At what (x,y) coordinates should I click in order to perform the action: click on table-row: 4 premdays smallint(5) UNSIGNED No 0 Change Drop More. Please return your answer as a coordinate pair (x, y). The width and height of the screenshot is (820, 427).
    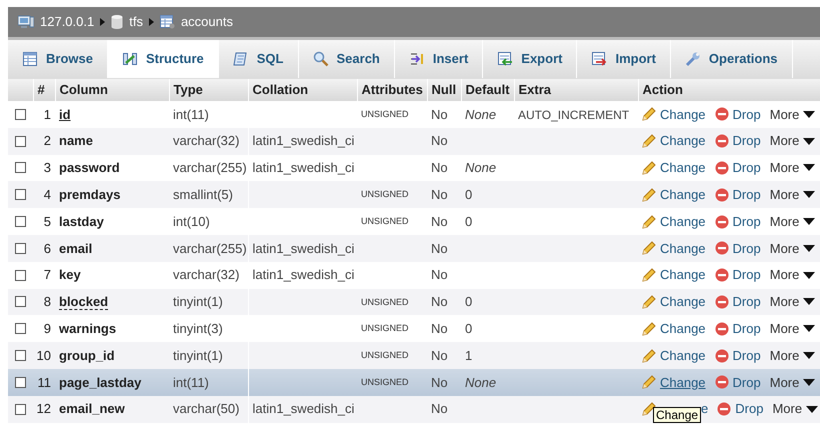
    Looking at the image, I should click on (414, 194).